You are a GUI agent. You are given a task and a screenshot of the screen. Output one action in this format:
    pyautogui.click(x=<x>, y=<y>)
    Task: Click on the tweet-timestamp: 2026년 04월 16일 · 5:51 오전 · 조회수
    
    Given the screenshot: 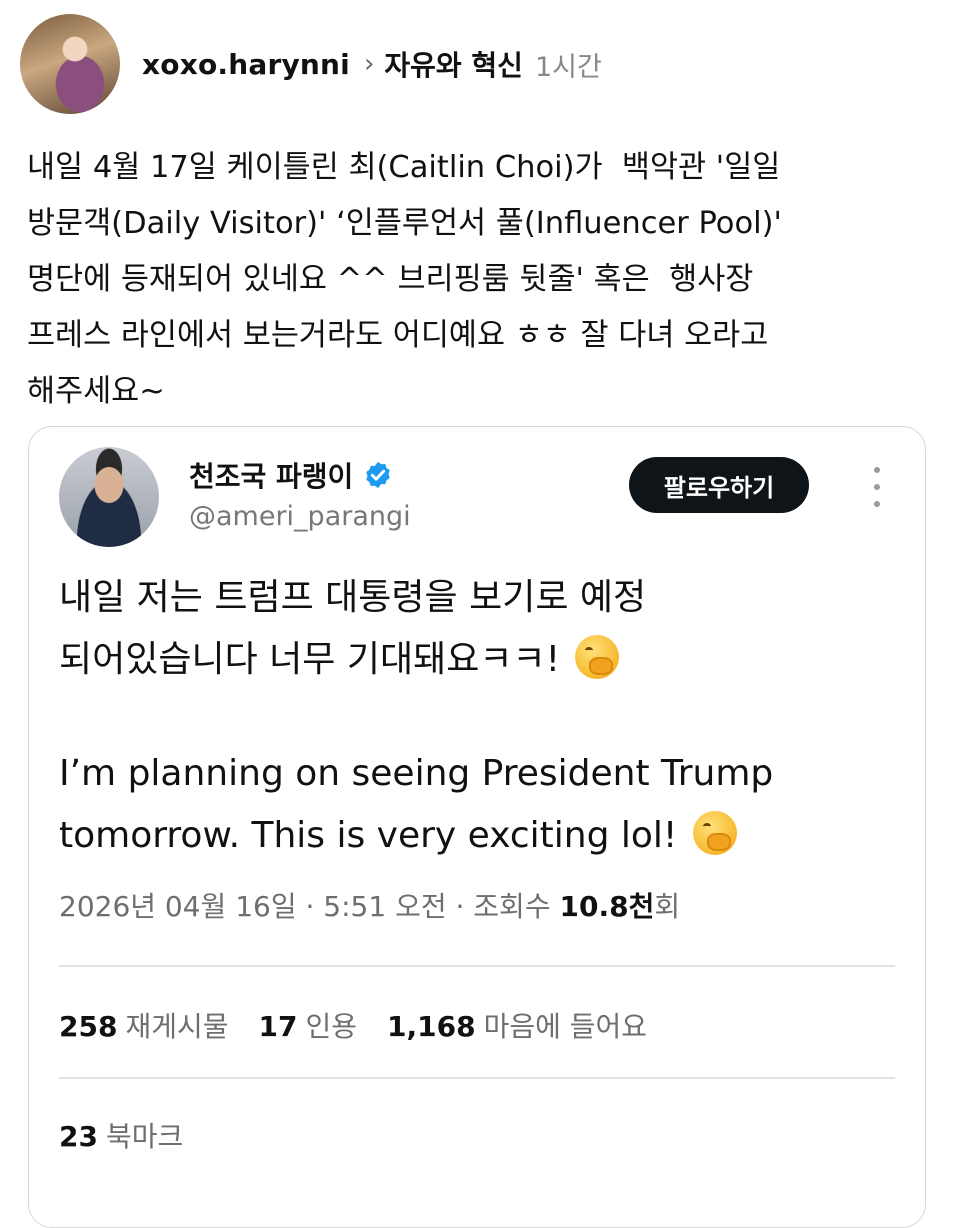 What is the action you would take?
    pyautogui.click(x=305, y=906)
    